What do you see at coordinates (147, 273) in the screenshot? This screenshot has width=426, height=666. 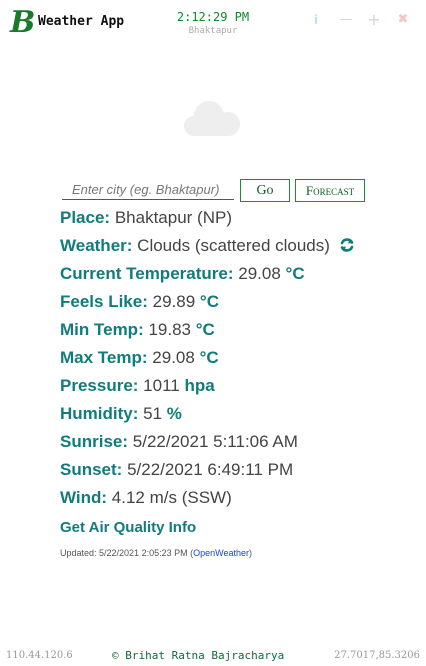 I see `current-temp-label: Current Temperature:` at bounding box center [147, 273].